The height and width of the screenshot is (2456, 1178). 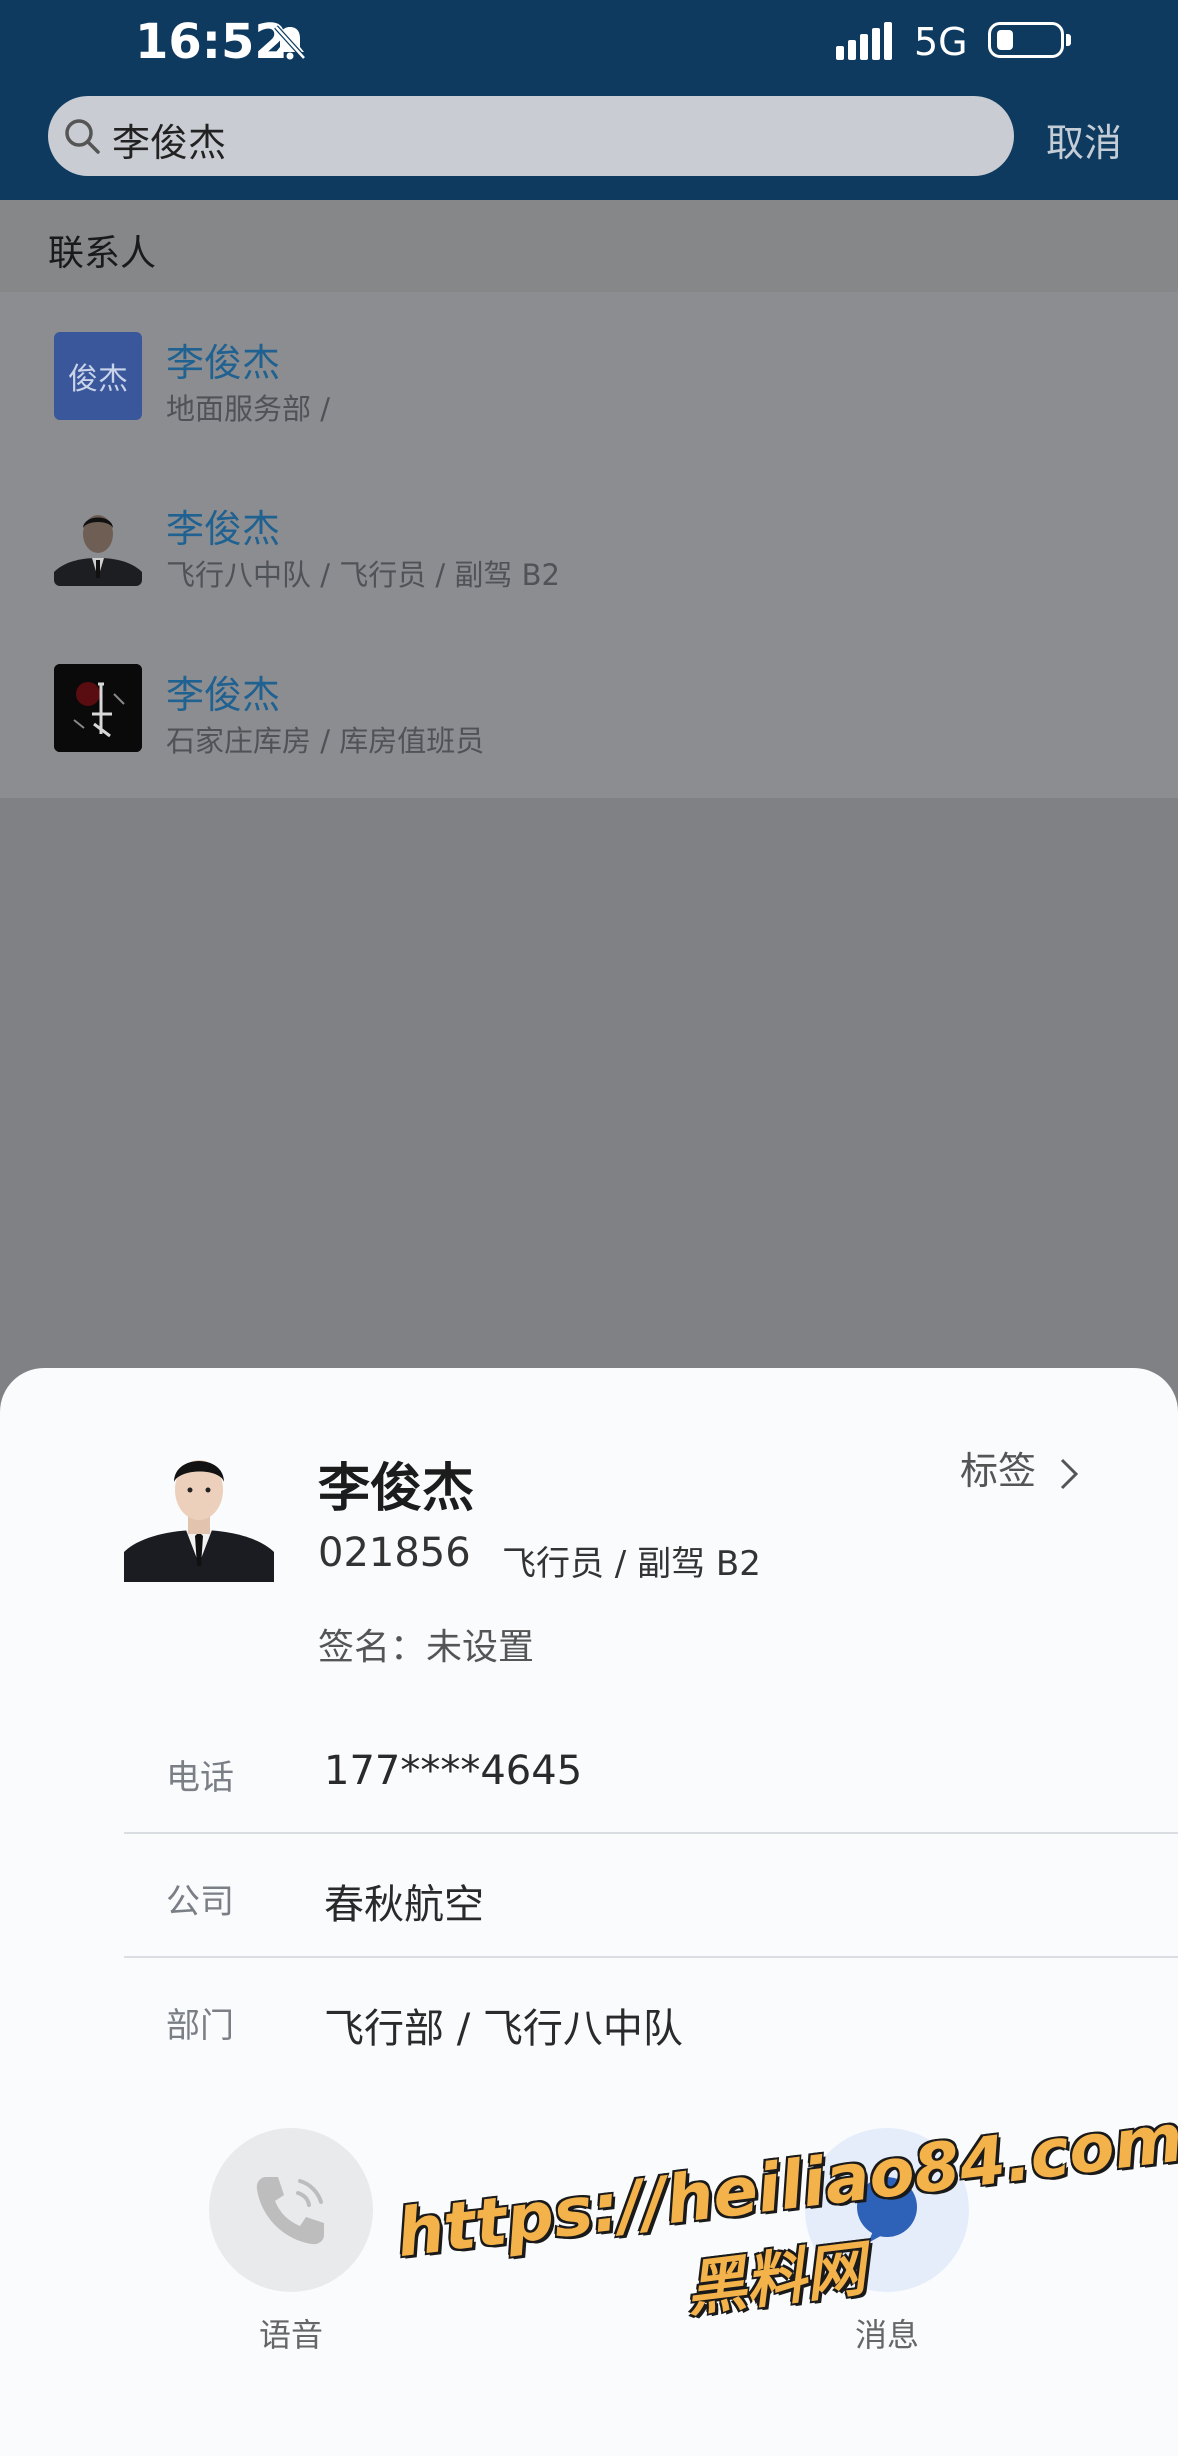 I want to click on signal-icon, so click(x=866, y=41).